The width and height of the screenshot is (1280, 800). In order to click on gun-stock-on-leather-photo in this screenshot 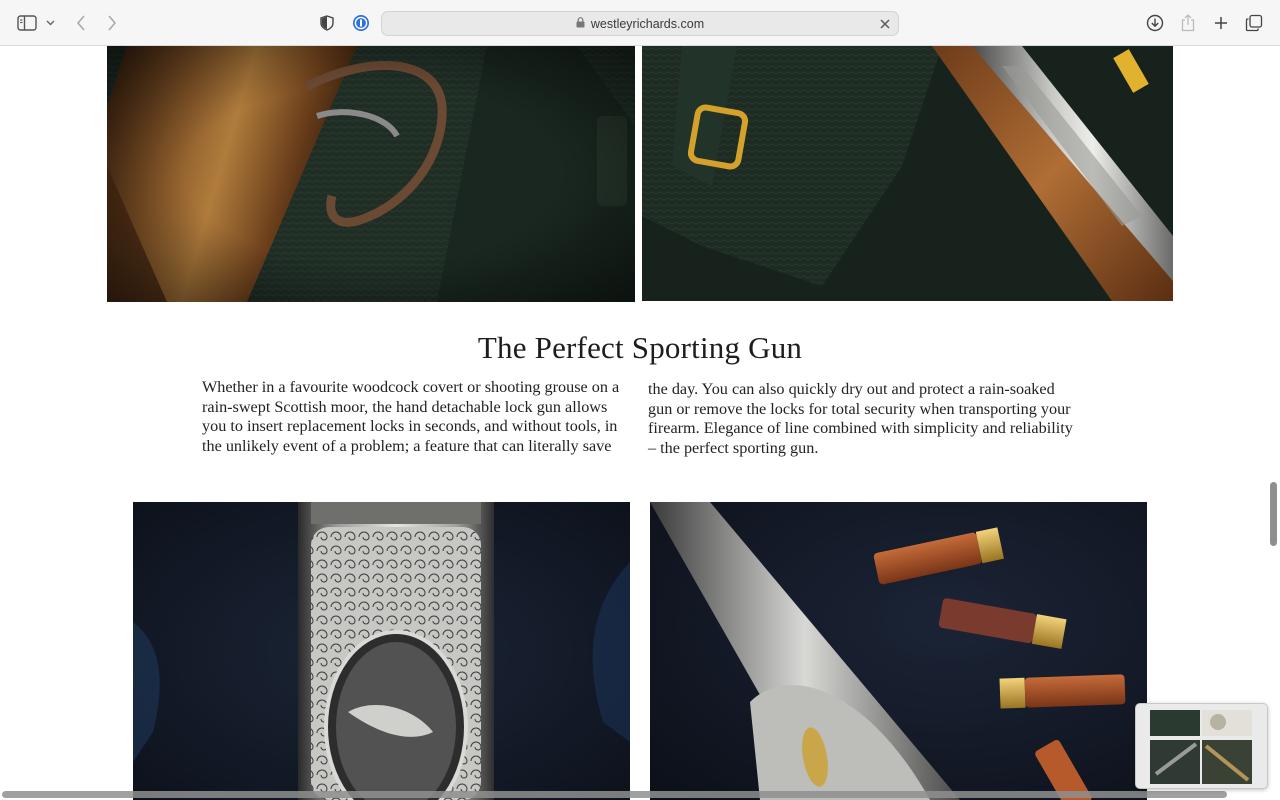, I will do `click(371, 174)`.